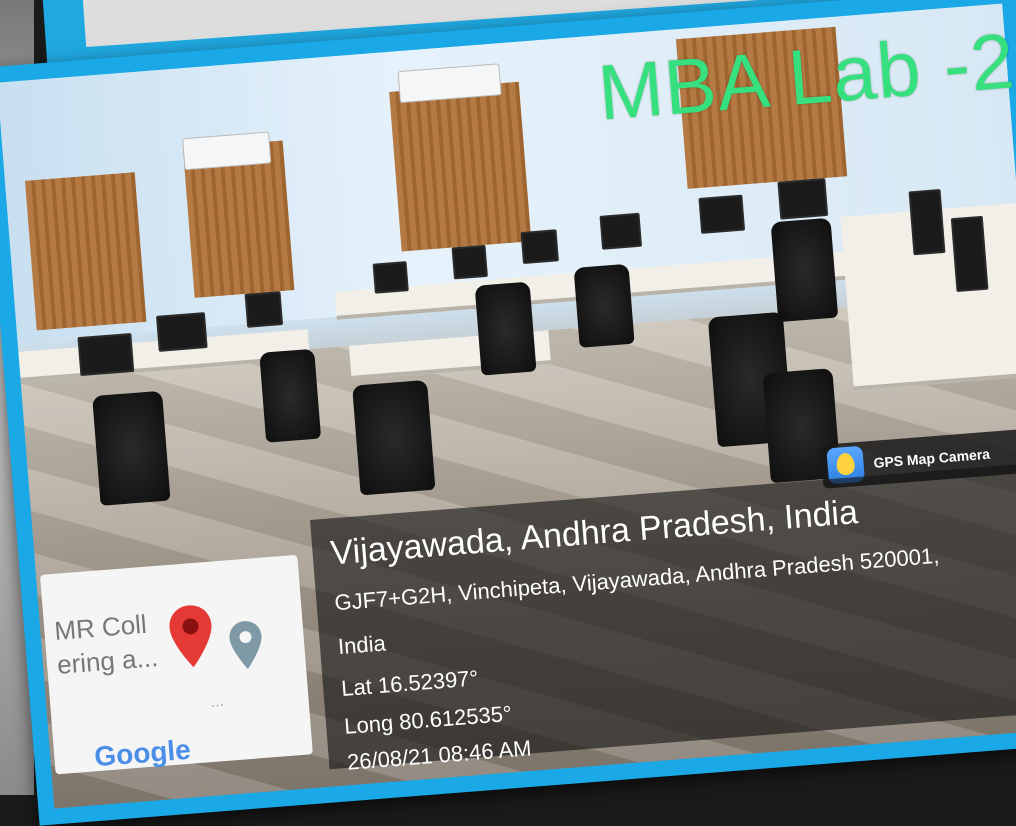 The height and width of the screenshot is (826, 1016). I want to click on map-thumbnail: MR Coll ering a... ... Google, so click(176, 664).